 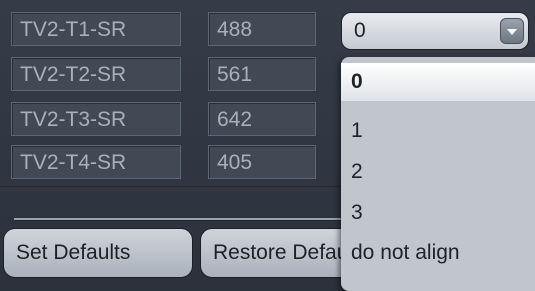 What do you see at coordinates (438, 253) in the screenshot?
I see `option-do-not-align: do not align` at bounding box center [438, 253].